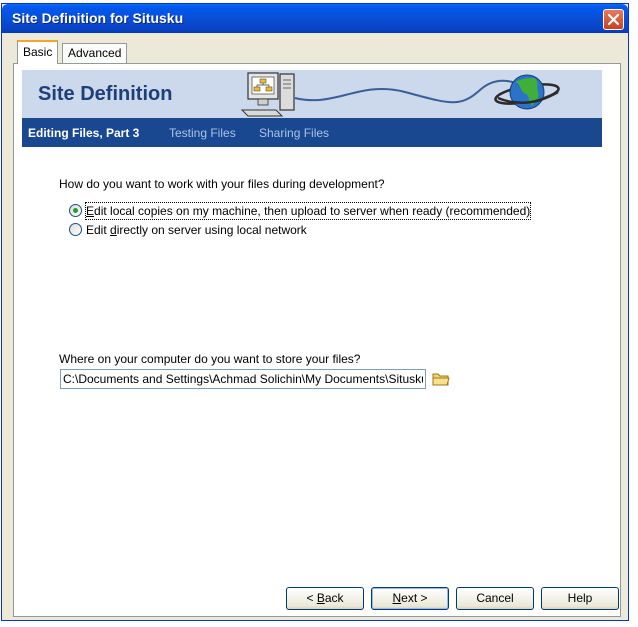  What do you see at coordinates (325, 598) in the screenshot?
I see `back-button: < Back` at bounding box center [325, 598].